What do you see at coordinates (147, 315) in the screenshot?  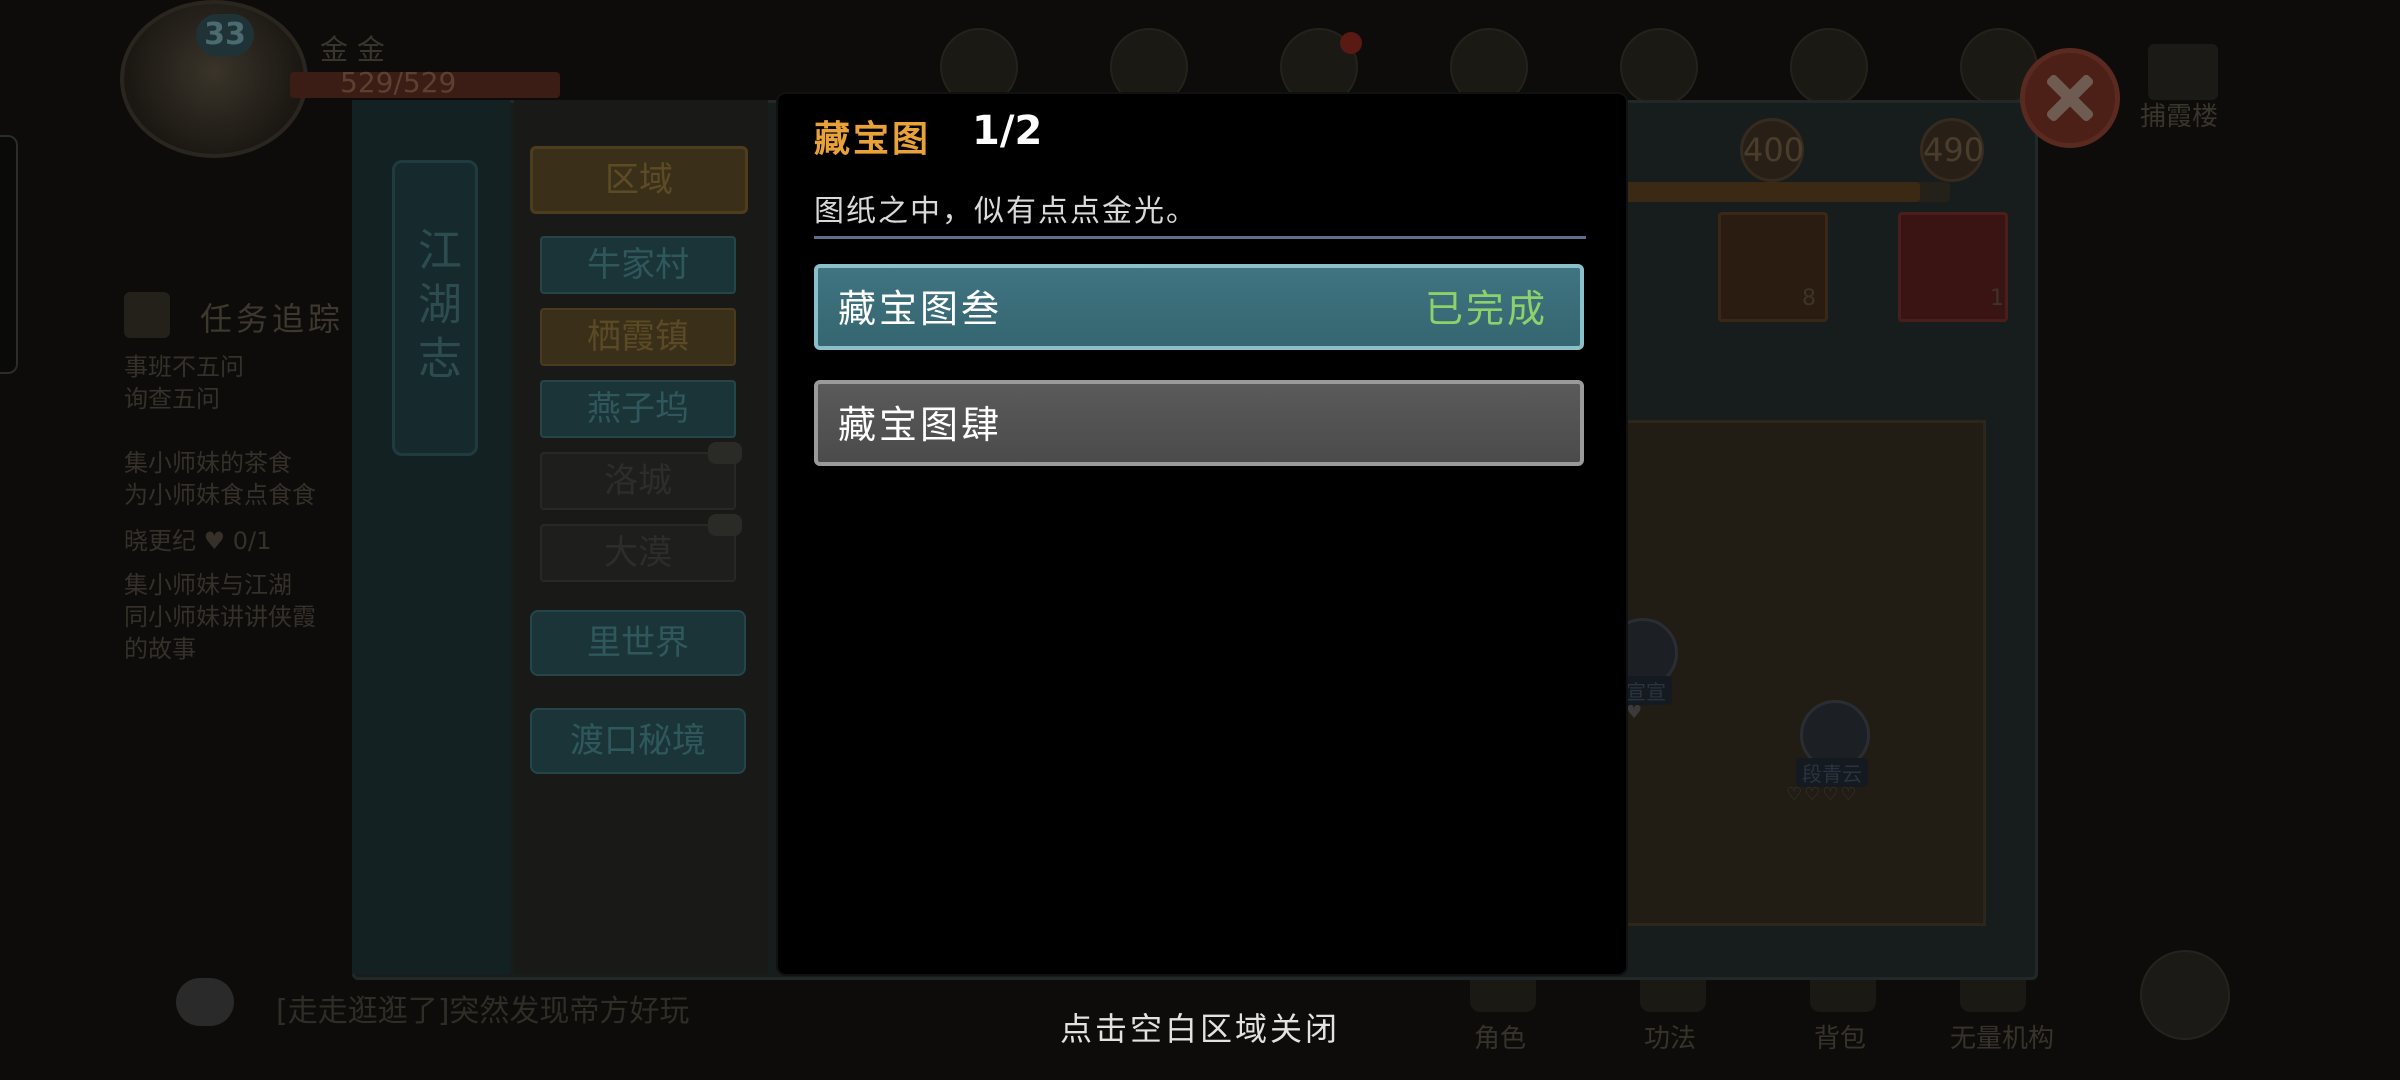 I see `quest-track-icon` at bounding box center [147, 315].